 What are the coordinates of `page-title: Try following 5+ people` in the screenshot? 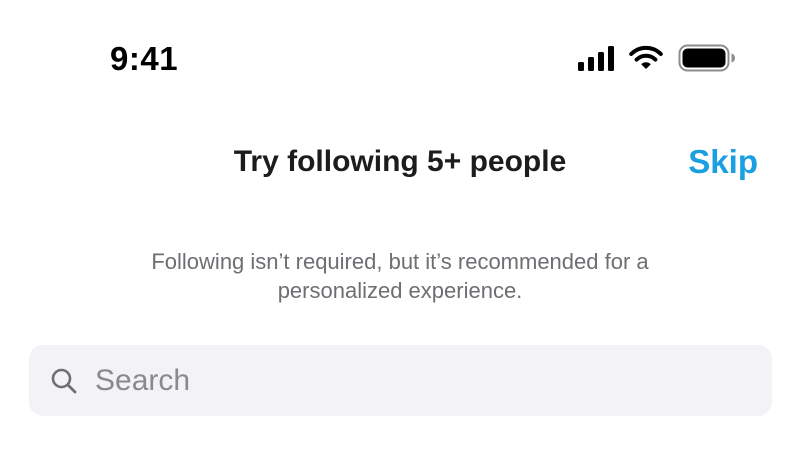 It's located at (400, 161).